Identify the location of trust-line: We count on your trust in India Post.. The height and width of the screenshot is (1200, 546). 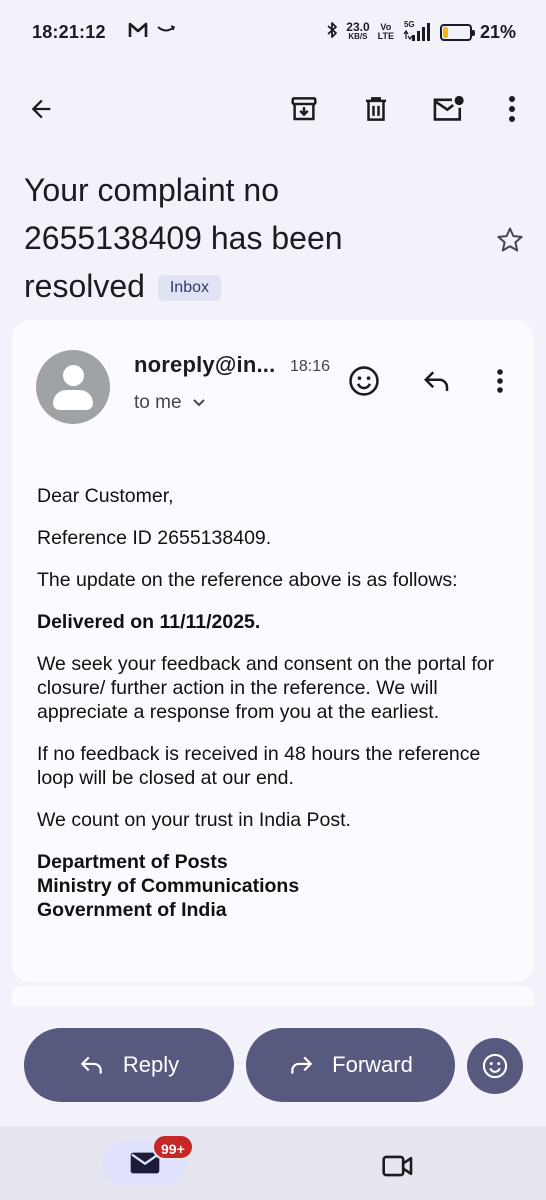
(194, 820).